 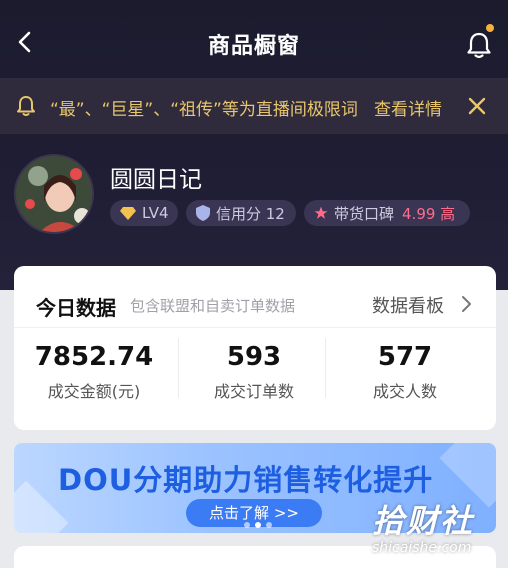 What do you see at coordinates (203, 213) in the screenshot?
I see `shield-icon` at bounding box center [203, 213].